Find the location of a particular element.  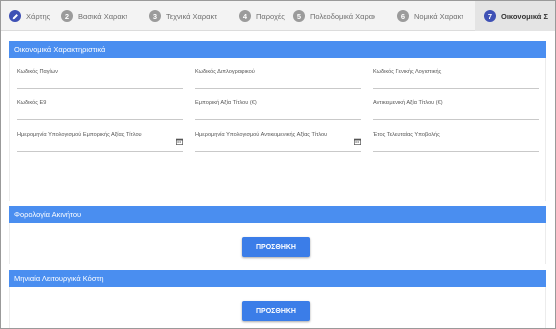

field-label: Αντικειμενική Αξία Τίτλου (€) is located at coordinates (408, 103).